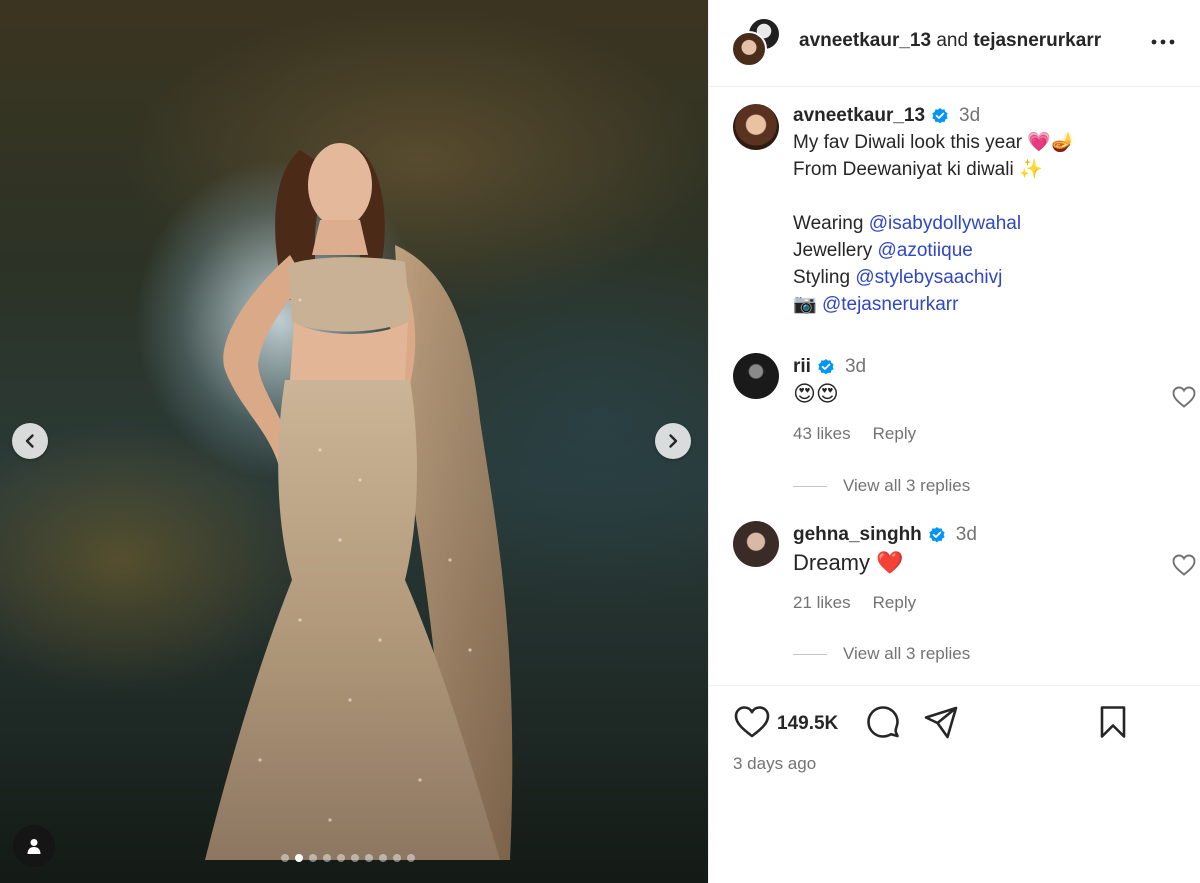 This screenshot has height=883, width=1200. I want to click on credit-jewellery: Jewellery @azotiique, so click(883, 250).